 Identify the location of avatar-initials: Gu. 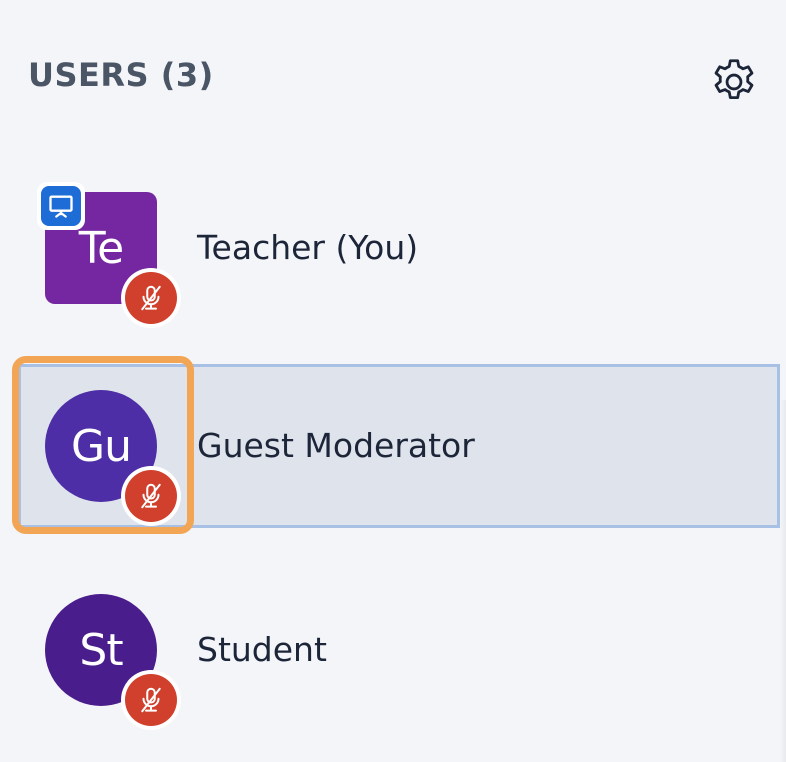
(101, 446).